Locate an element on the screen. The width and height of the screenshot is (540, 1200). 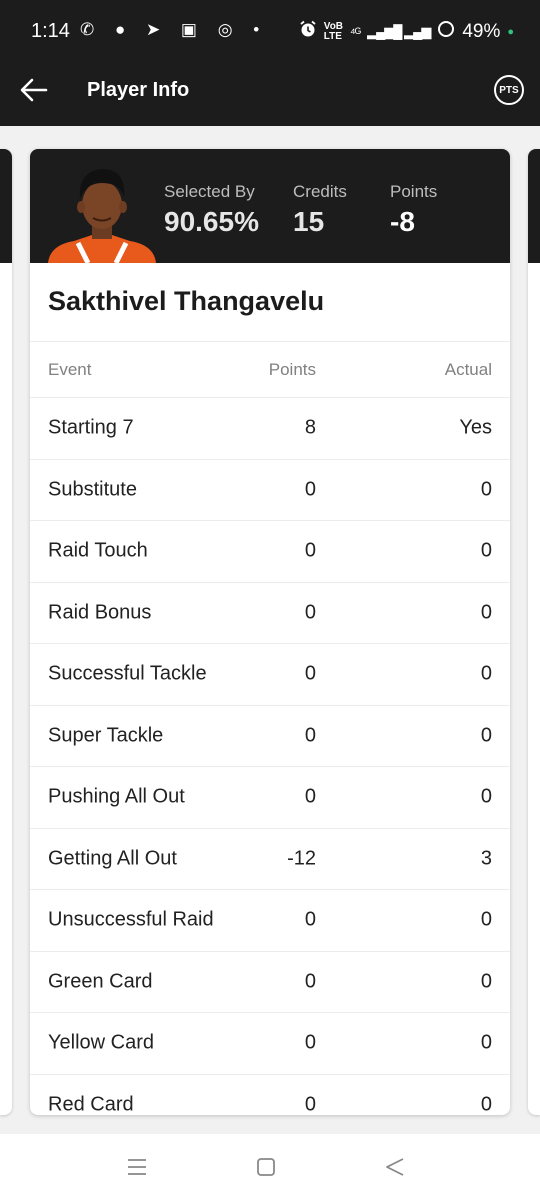
back-triangle-icon is located at coordinates (395, 1167).